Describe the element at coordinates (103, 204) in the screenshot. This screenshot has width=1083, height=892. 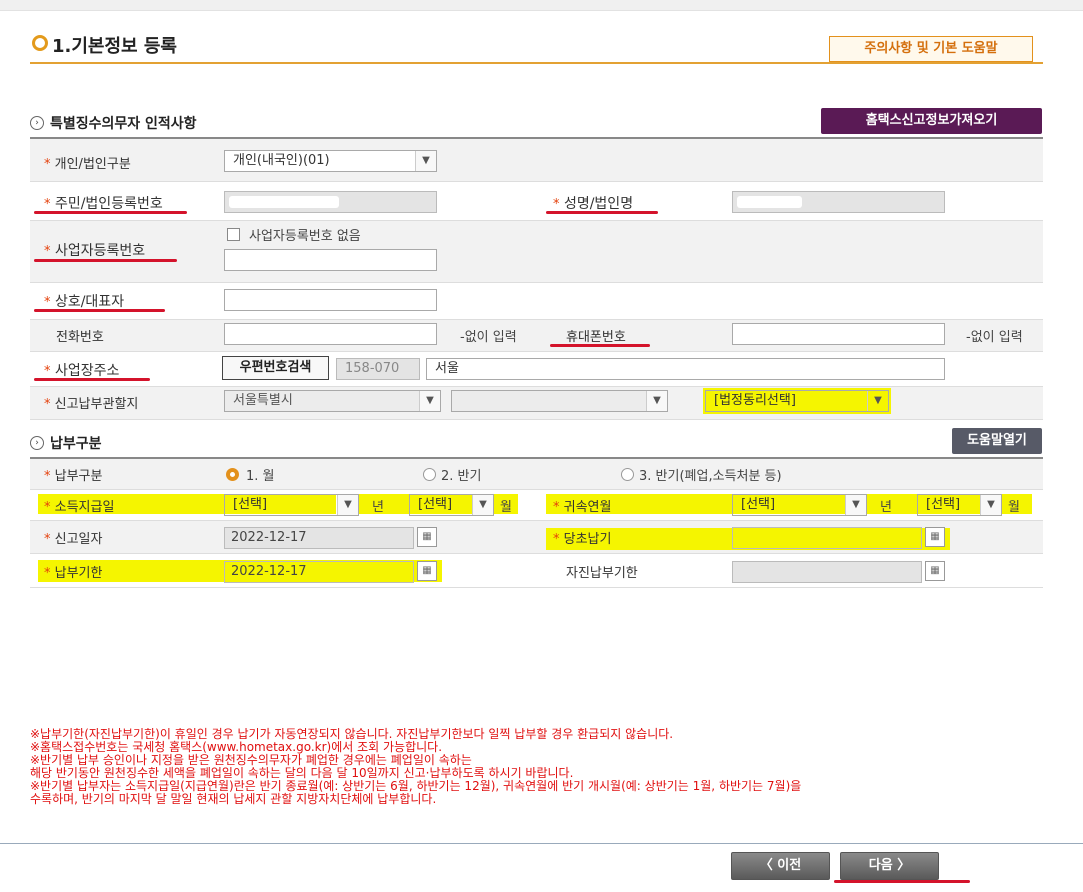
I see `label-regno: * 주민/법인등록번호` at that location.